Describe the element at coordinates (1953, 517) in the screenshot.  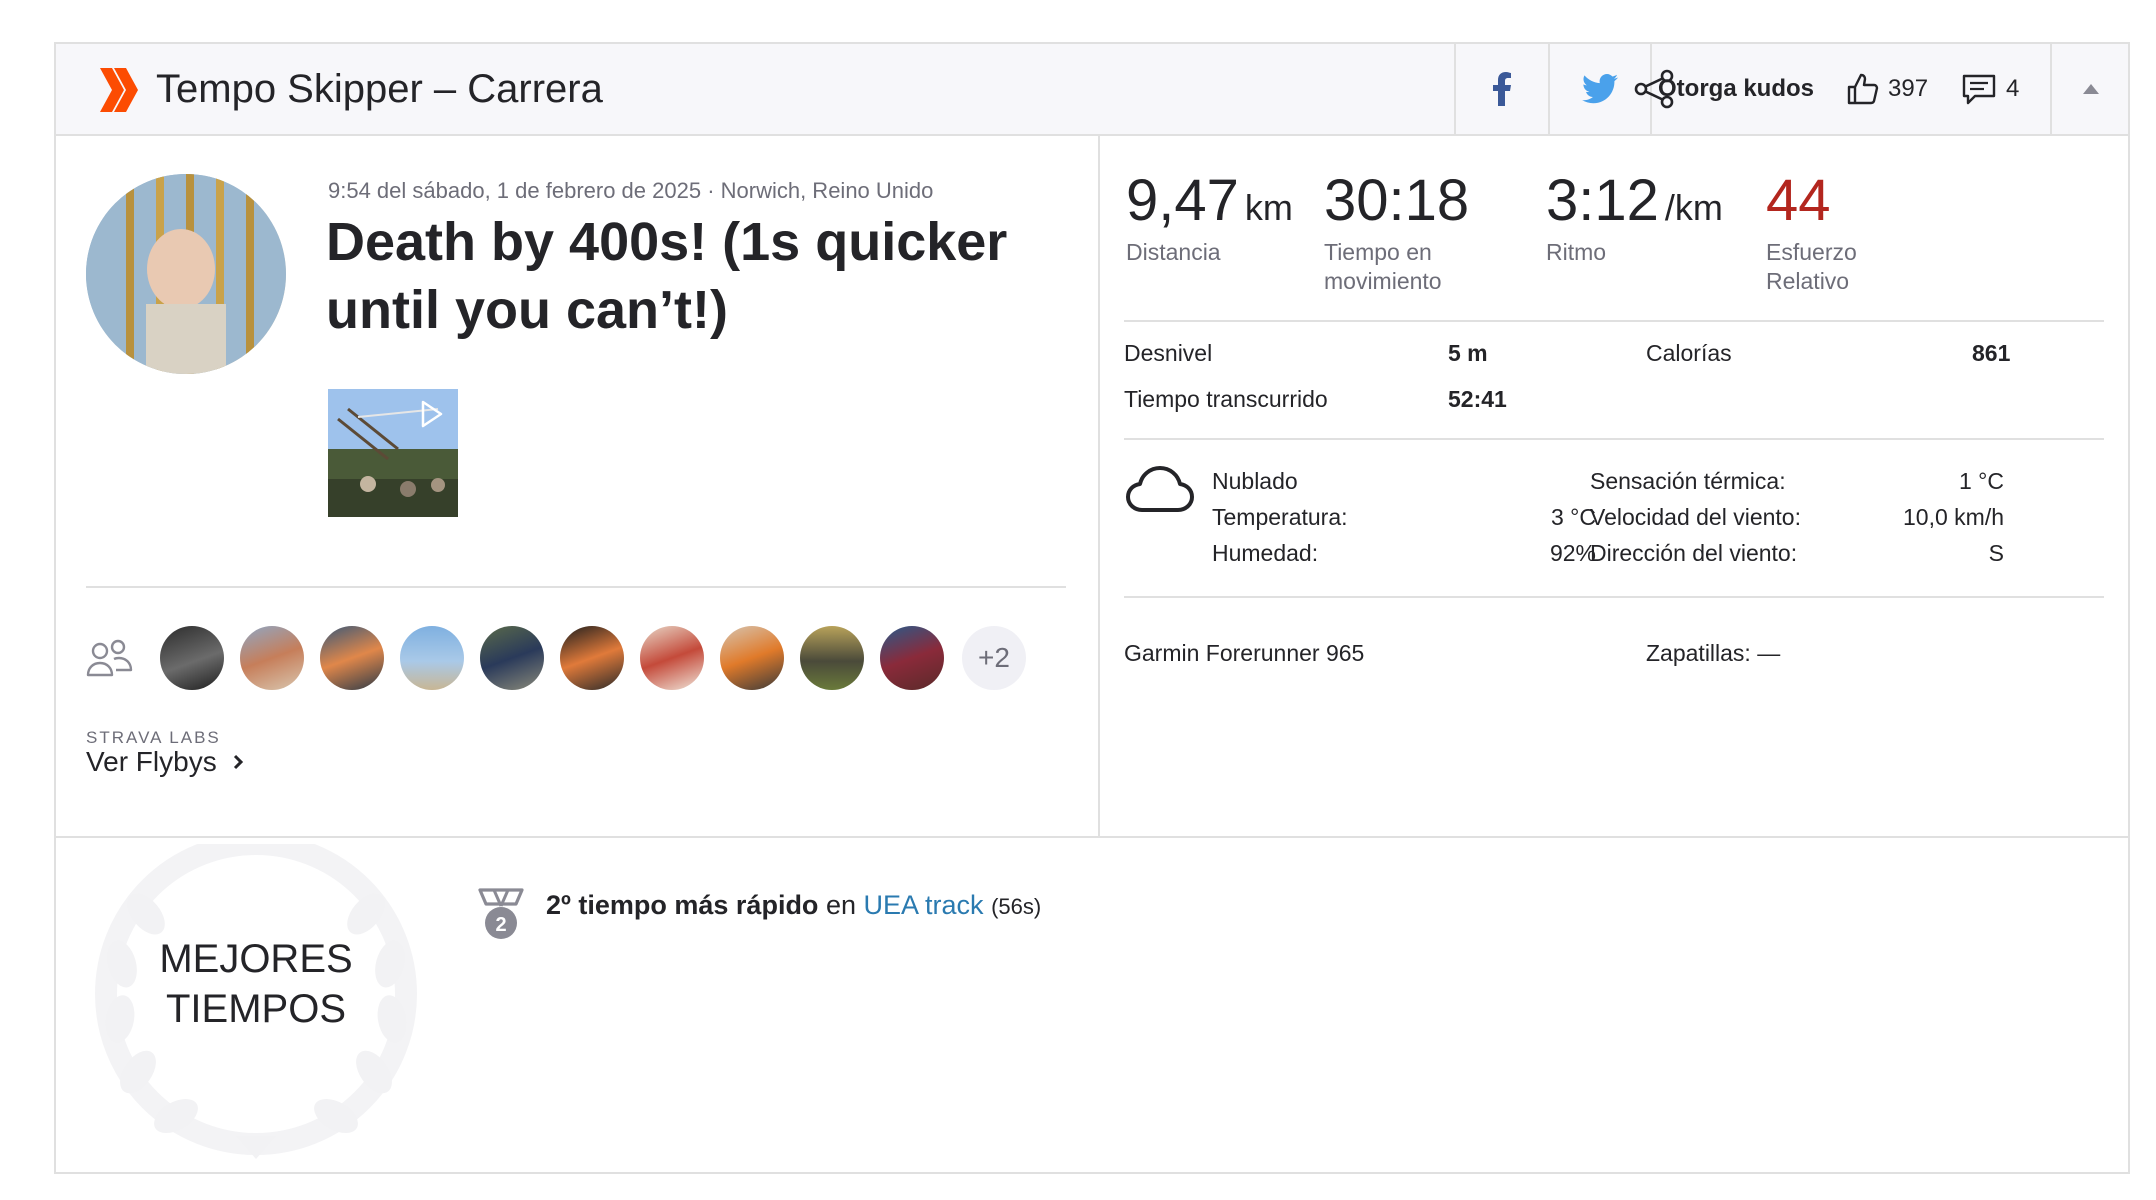
I see `wind-speed-value: 10,0 km/h` at that location.